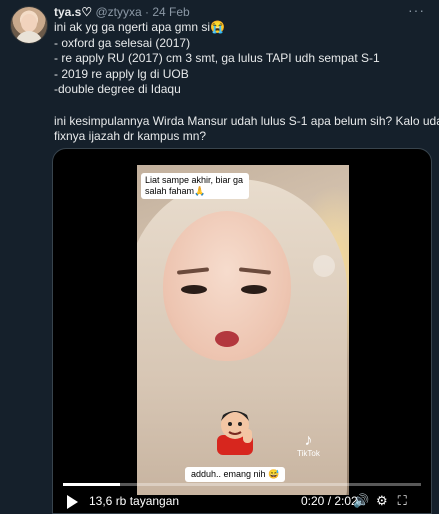 This screenshot has height=514, width=439. I want to click on tiktok-label: TikTok, so click(308, 453).